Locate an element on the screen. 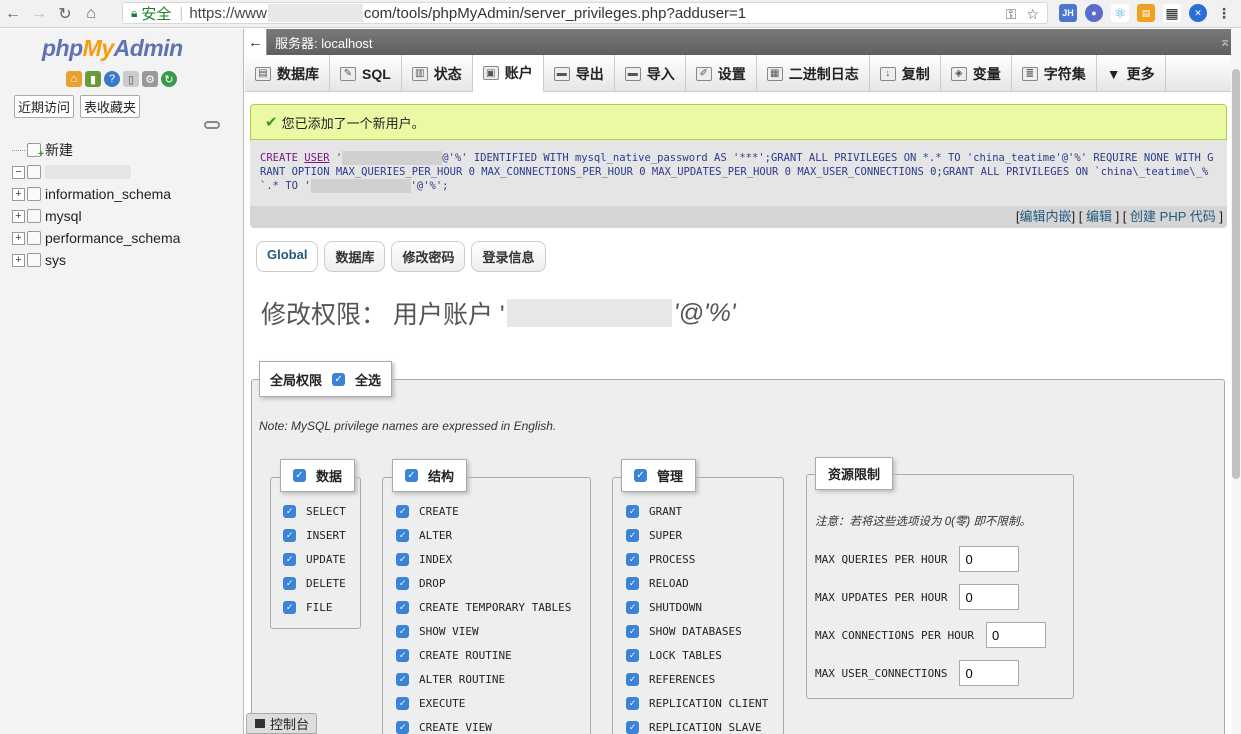  recent-button: 近期访问 is located at coordinates (44, 106).